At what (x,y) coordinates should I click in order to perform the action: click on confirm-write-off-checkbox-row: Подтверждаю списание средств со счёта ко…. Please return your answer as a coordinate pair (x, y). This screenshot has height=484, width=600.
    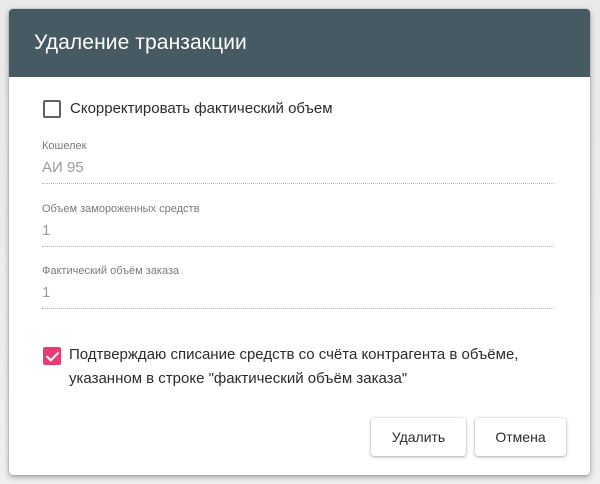
    Looking at the image, I should click on (280, 368).